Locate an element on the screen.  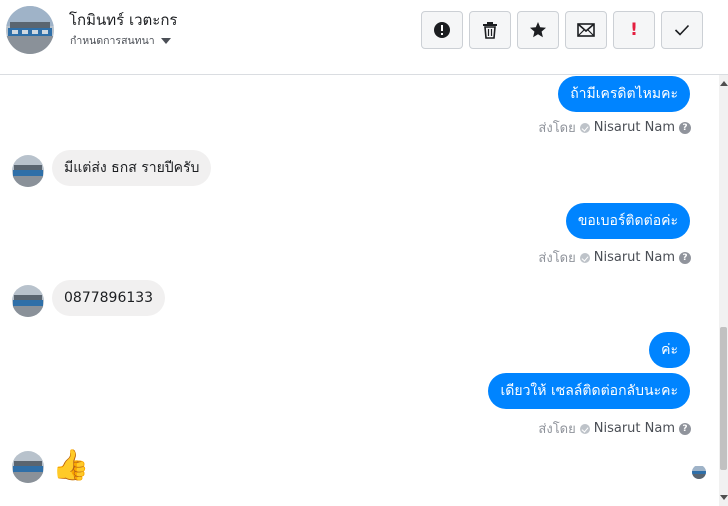
envelope-icon is located at coordinates (586, 30).